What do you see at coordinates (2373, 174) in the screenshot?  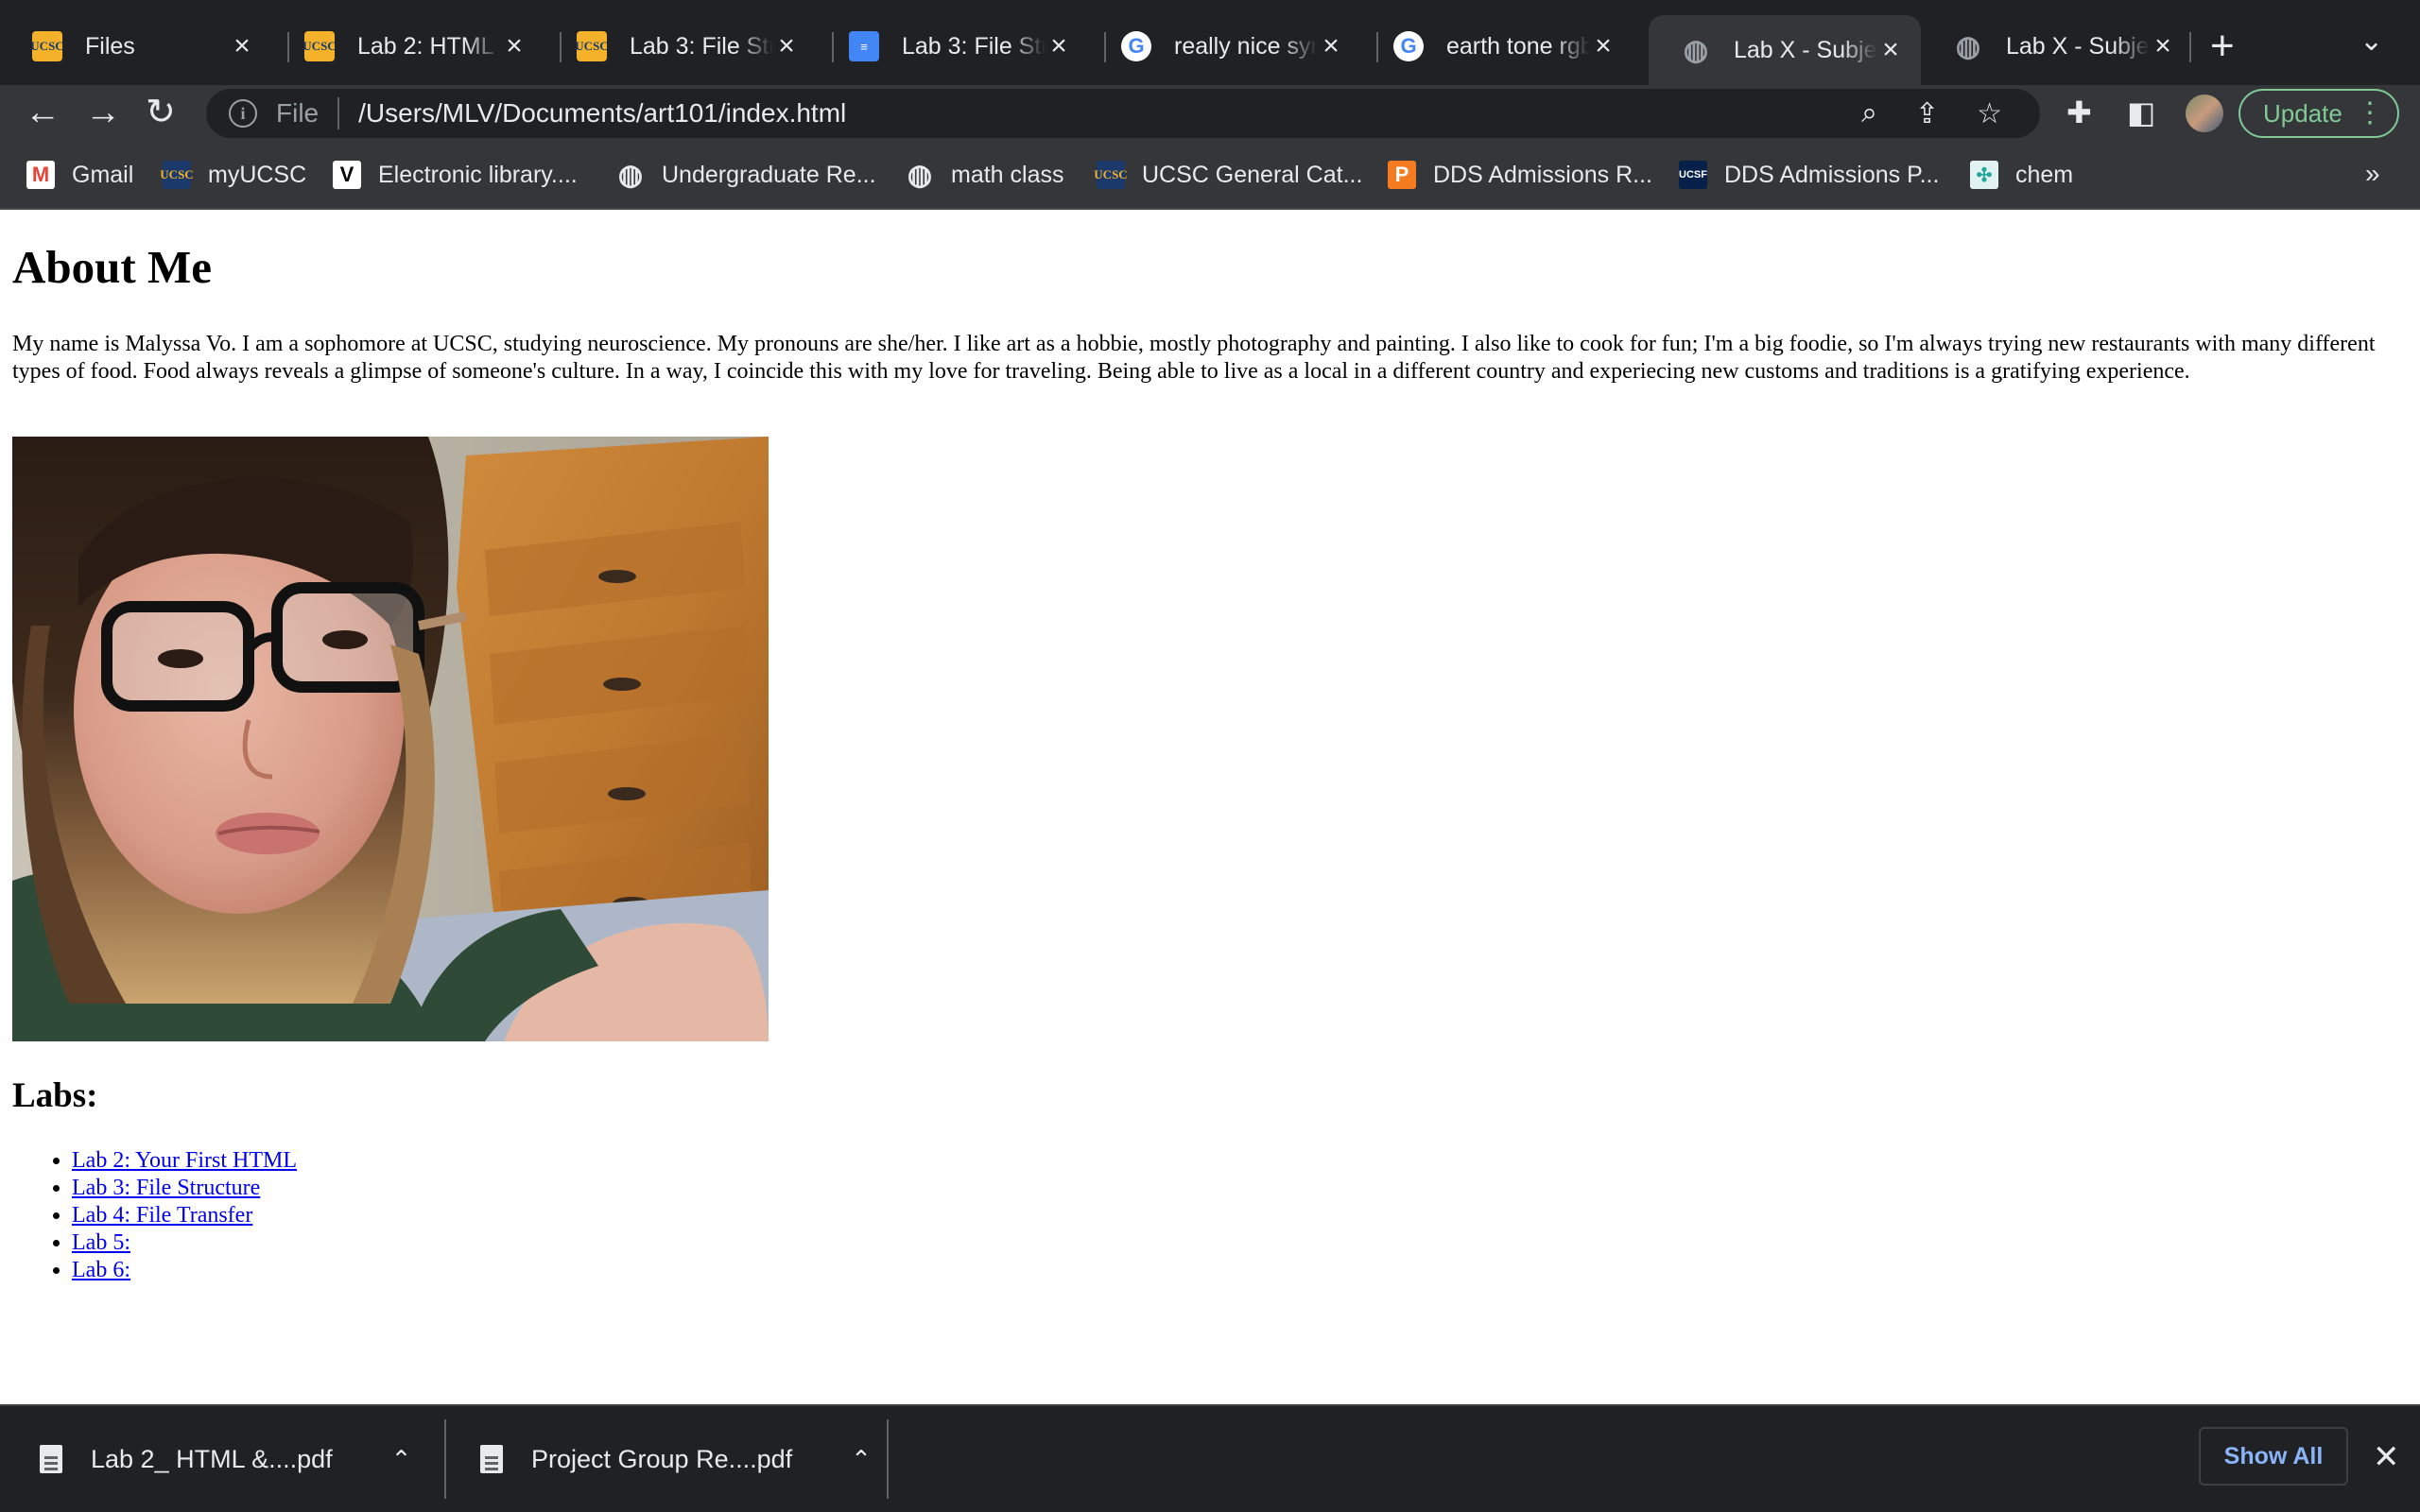 I see `bookmarks-overflow-icon: »` at bounding box center [2373, 174].